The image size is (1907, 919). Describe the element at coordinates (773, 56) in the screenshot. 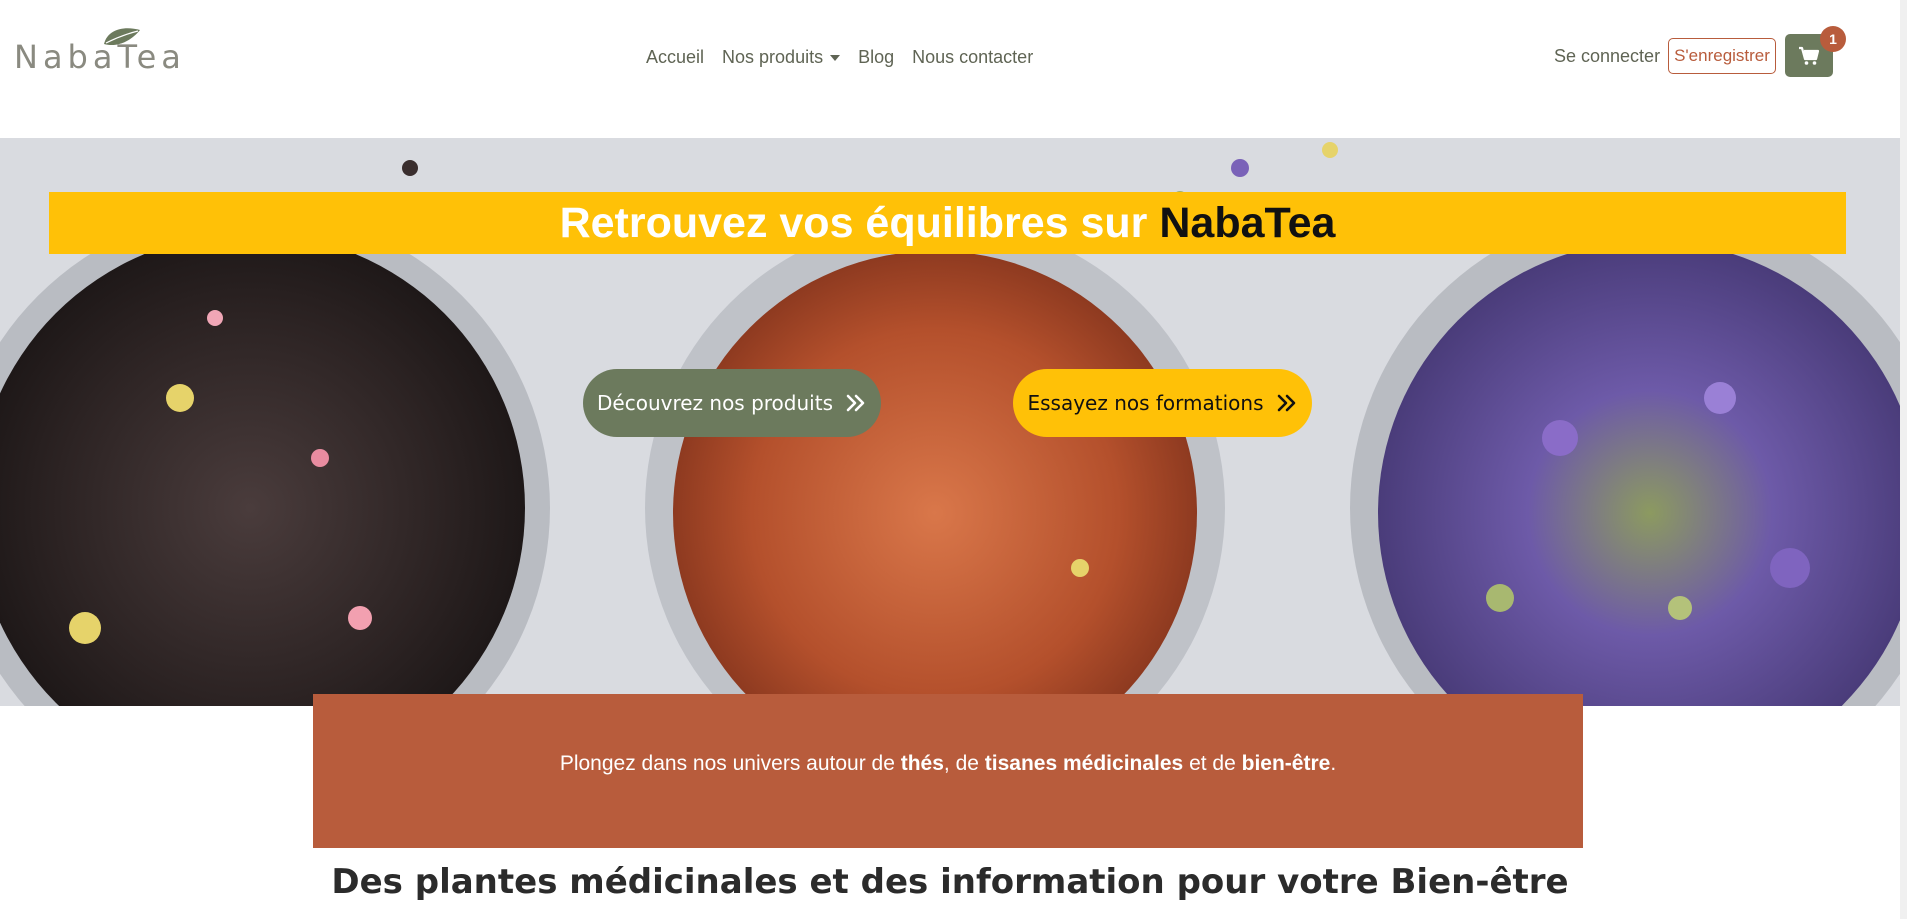

I see `nav-link-label: Nos produits` at that location.